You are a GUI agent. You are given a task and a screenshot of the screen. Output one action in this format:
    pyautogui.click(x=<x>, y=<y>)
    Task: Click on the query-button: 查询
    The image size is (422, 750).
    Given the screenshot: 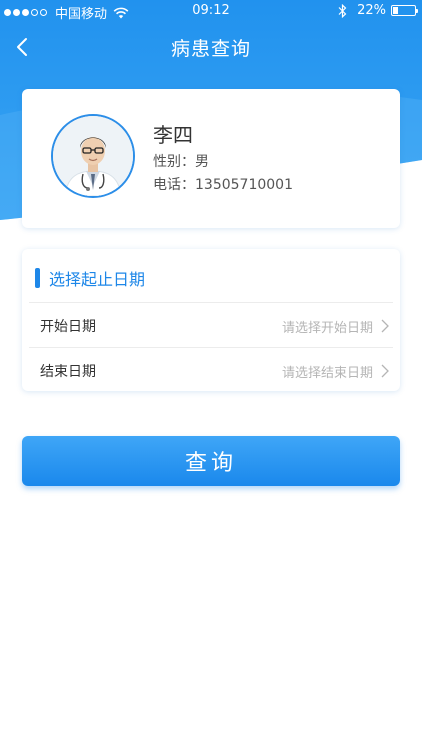 What is the action you would take?
    pyautogui.click(x=211, y=461)
    